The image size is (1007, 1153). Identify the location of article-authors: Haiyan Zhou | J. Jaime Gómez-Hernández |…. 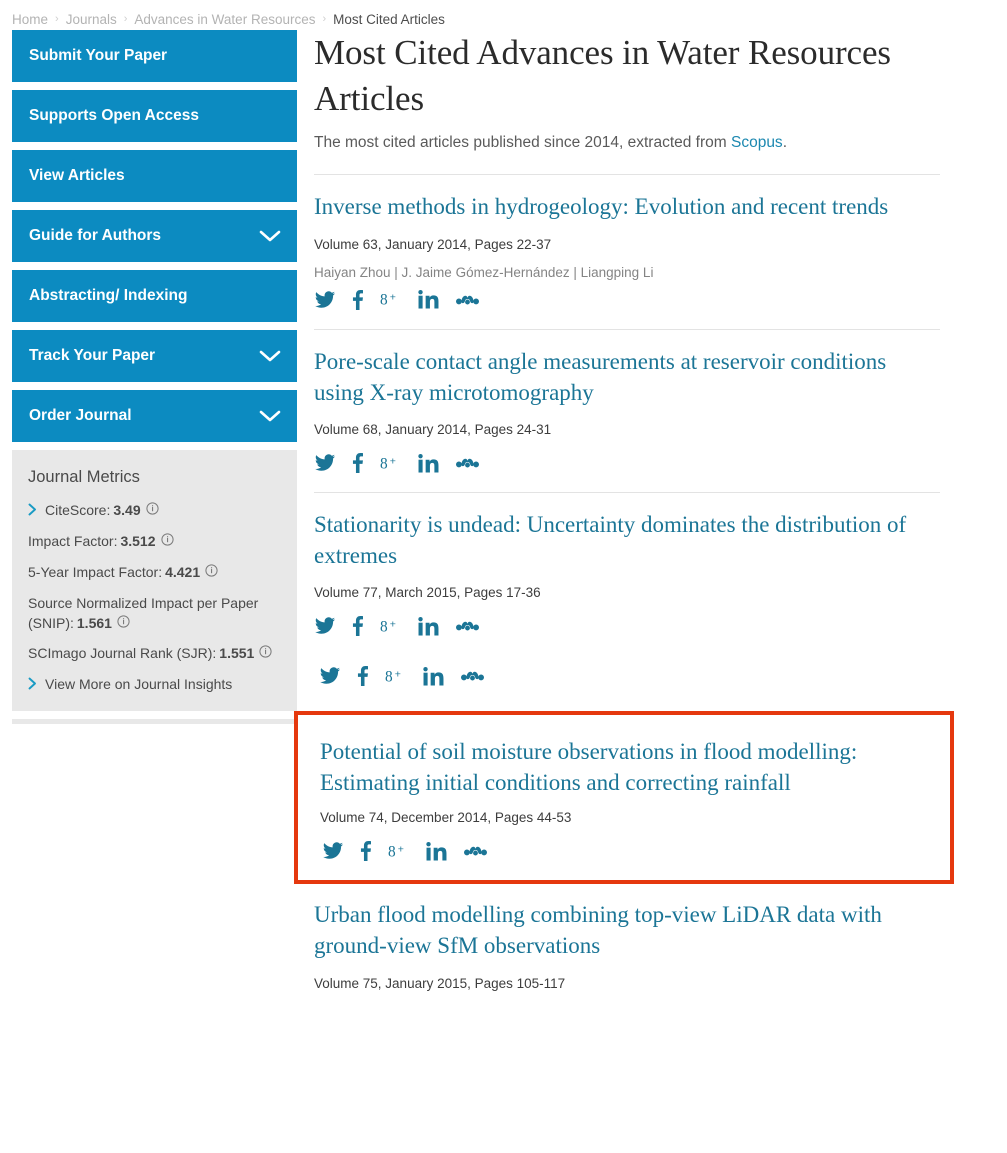
(484, 272).